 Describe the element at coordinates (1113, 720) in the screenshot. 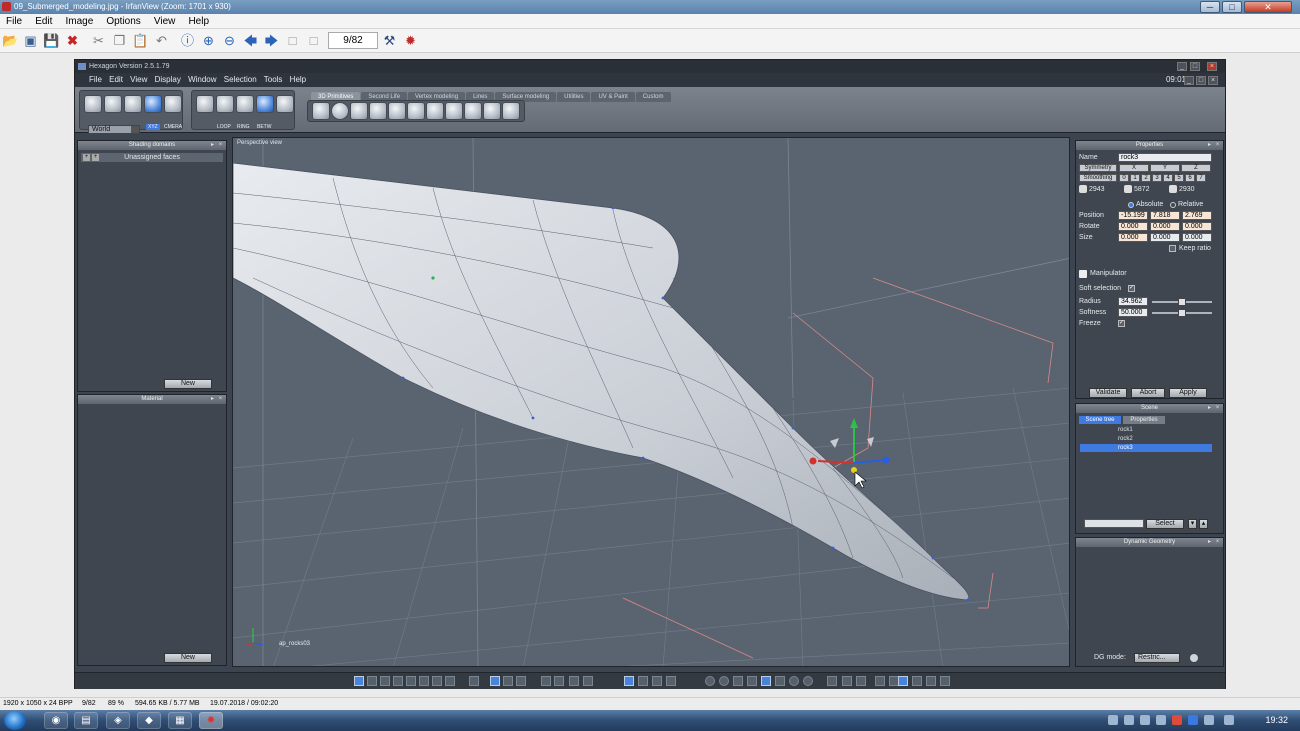

I see `tray-network-icon` at that location.